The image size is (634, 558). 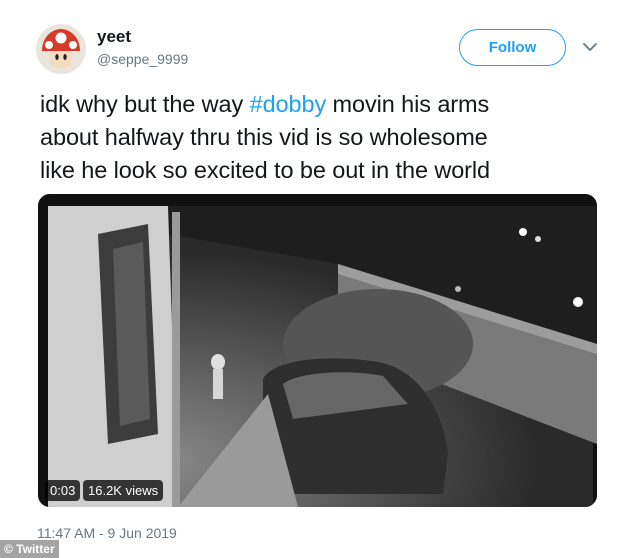 I want to click on twitter-watermark: © Twitter, so click(x=29, y=549).